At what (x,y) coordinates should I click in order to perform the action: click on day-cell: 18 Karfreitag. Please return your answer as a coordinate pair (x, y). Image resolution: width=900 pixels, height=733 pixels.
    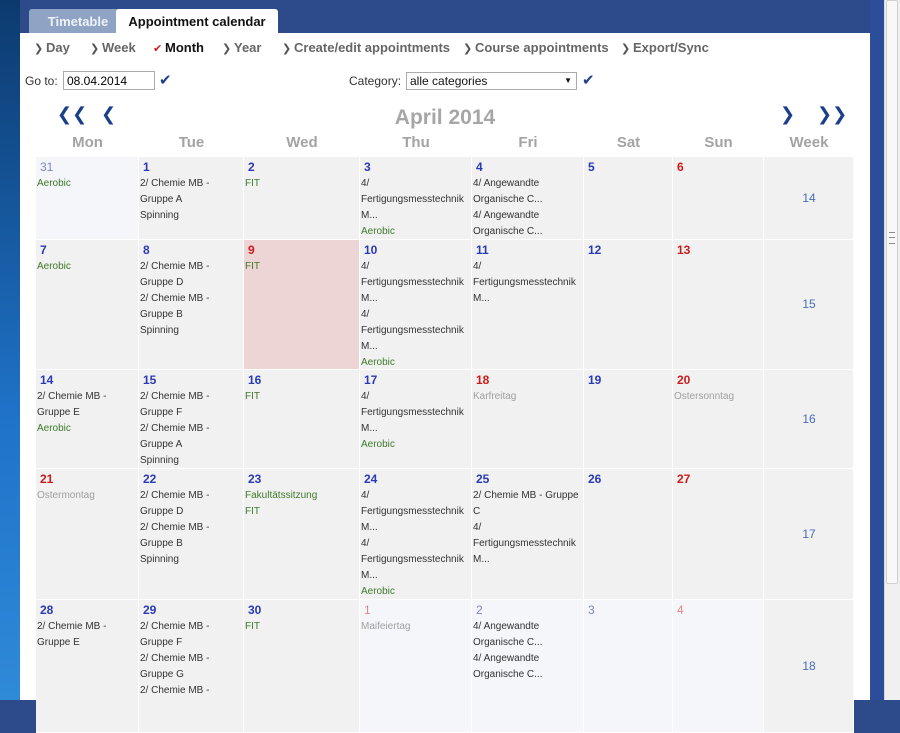
    Looking at the image, I should click on (528, 419).